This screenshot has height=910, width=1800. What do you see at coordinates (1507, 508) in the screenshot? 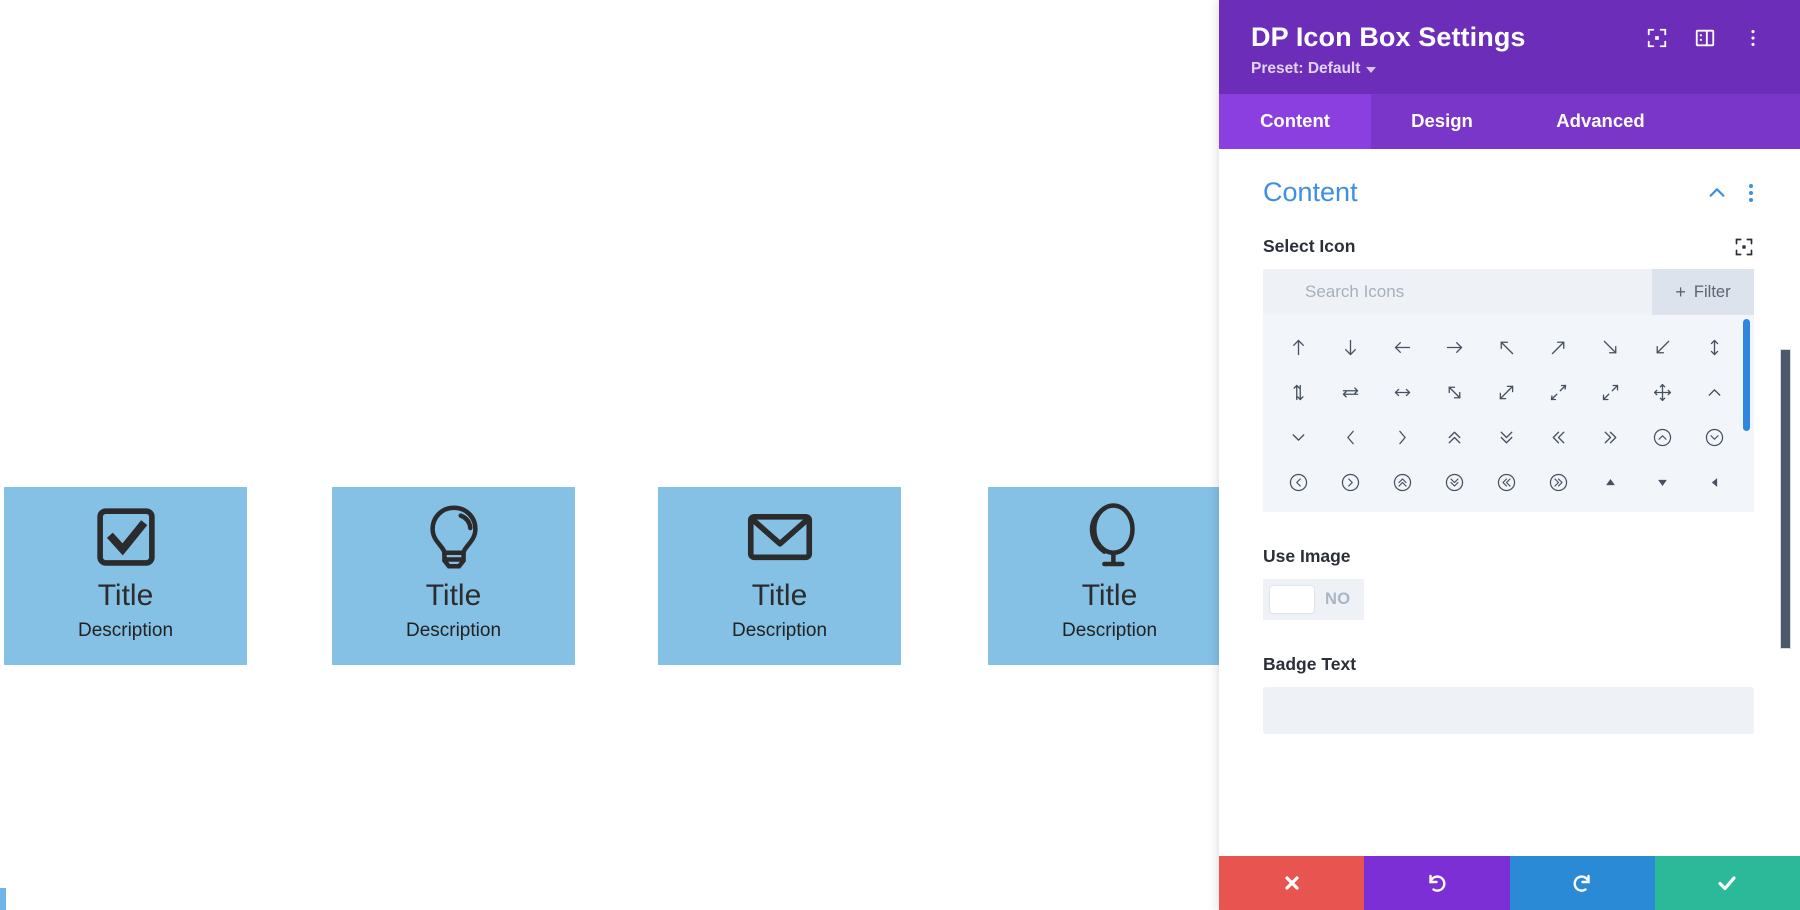
I see `icon-circle-triangle-right` at bounding box center [1507, 508].